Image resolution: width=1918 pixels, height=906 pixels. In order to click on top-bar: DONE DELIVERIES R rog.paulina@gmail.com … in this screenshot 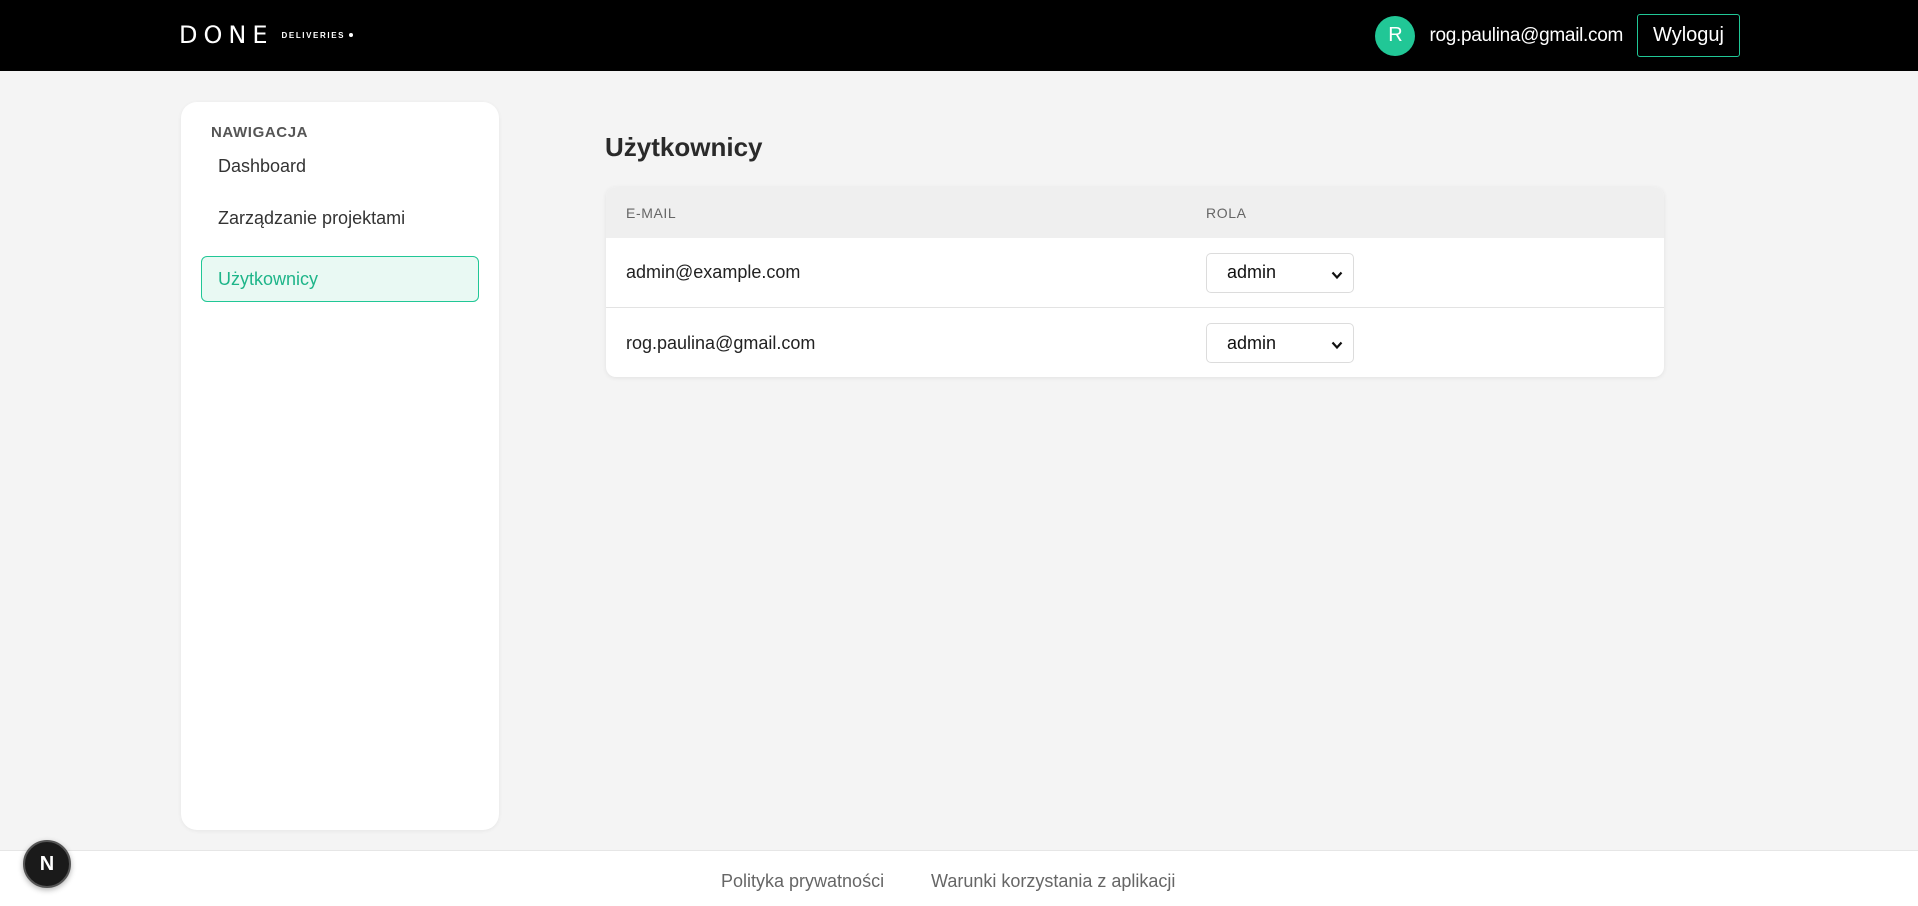, I will do `click(959, 35)`.